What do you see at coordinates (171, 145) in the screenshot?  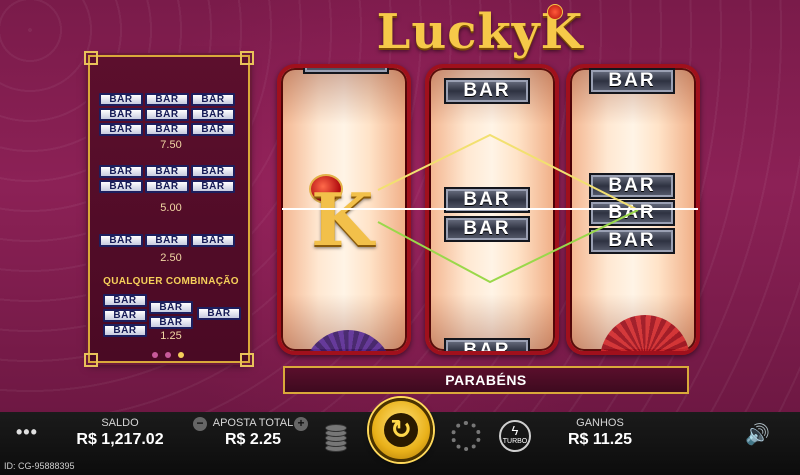 I see `paytable-value-triple: 7.50` at bounding box center [171, 145].